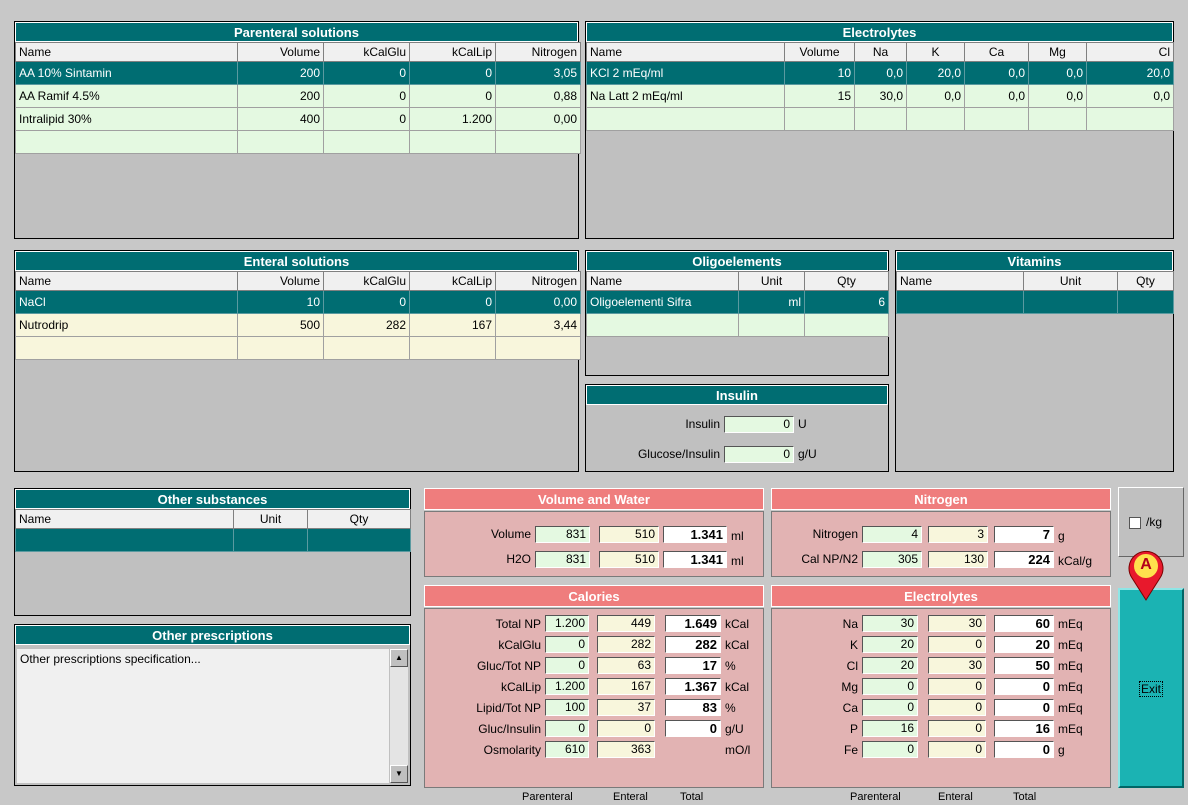 The height and width of the screenshot is (805, 1188). Describe the element at coordinates (958, 534) in the screenshot. I see `nitrogen-enteral-field: 3` at that location.